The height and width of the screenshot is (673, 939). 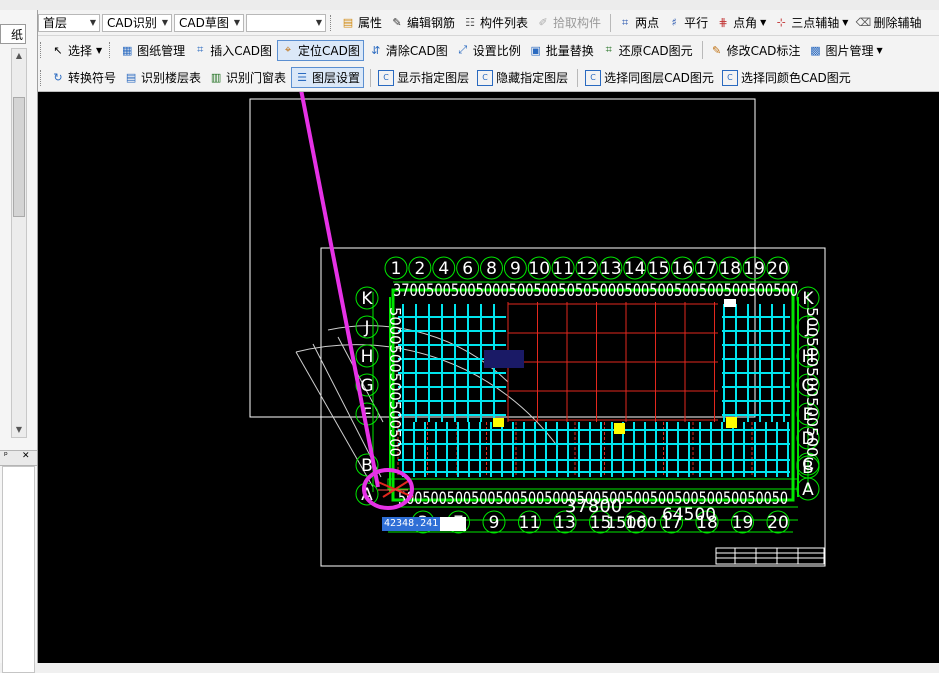 What do you see at coordinates (770, 556) in the screenshot?
I see `title-block` at bounding box center [770, 556].